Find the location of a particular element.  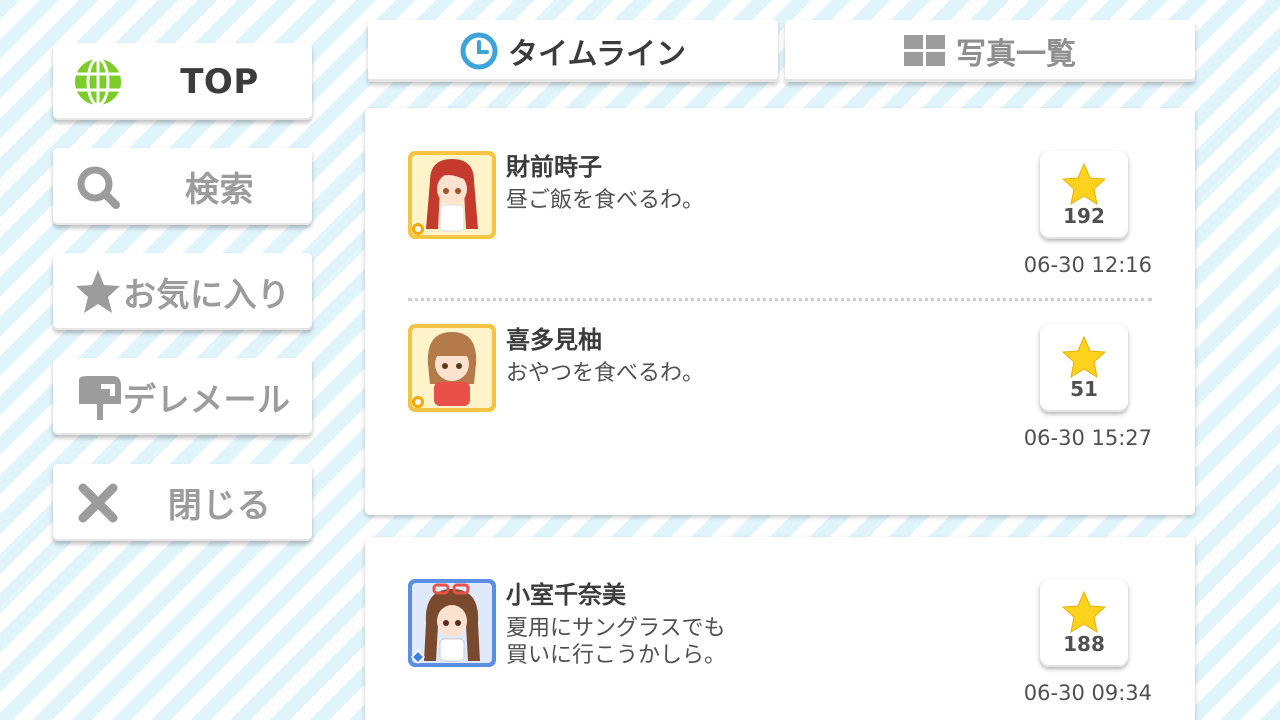

mailbox-icon is located at coordinates (100, 398).